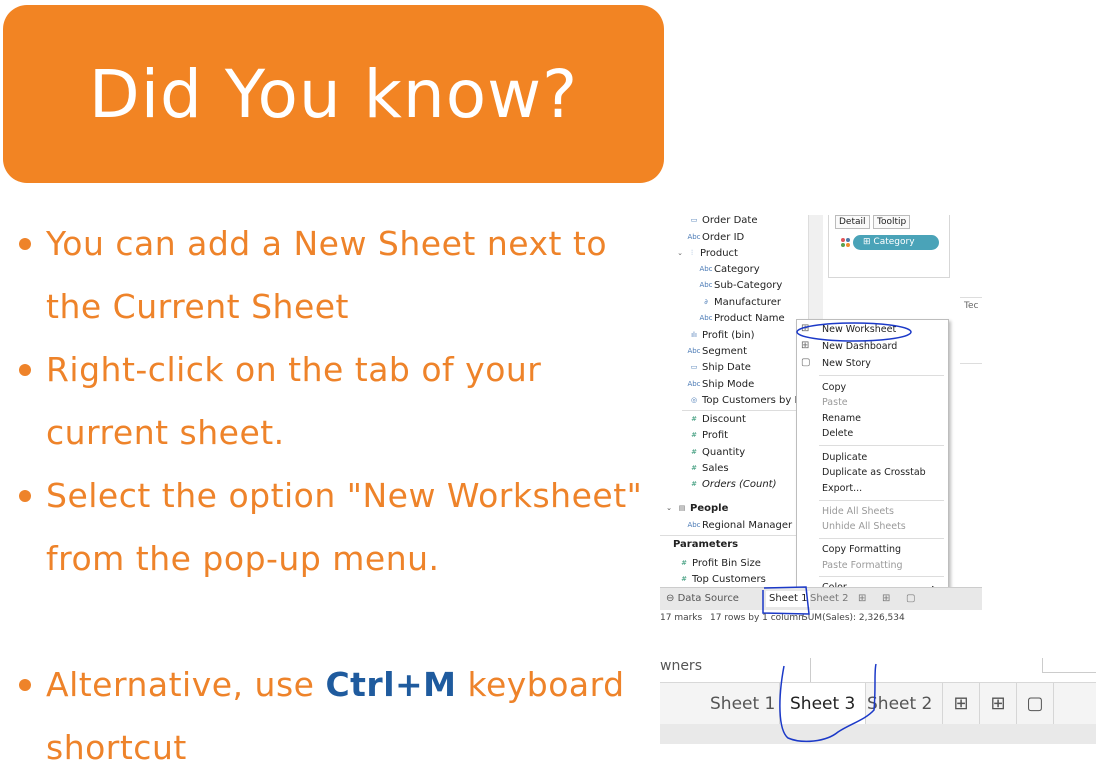 Image resolution: width=1096 pixels, height=782 pixels. Describe the element at coordinates (186, 684) in the screenshot. I see `tip-text-prefix: Alternative, use` at that location.